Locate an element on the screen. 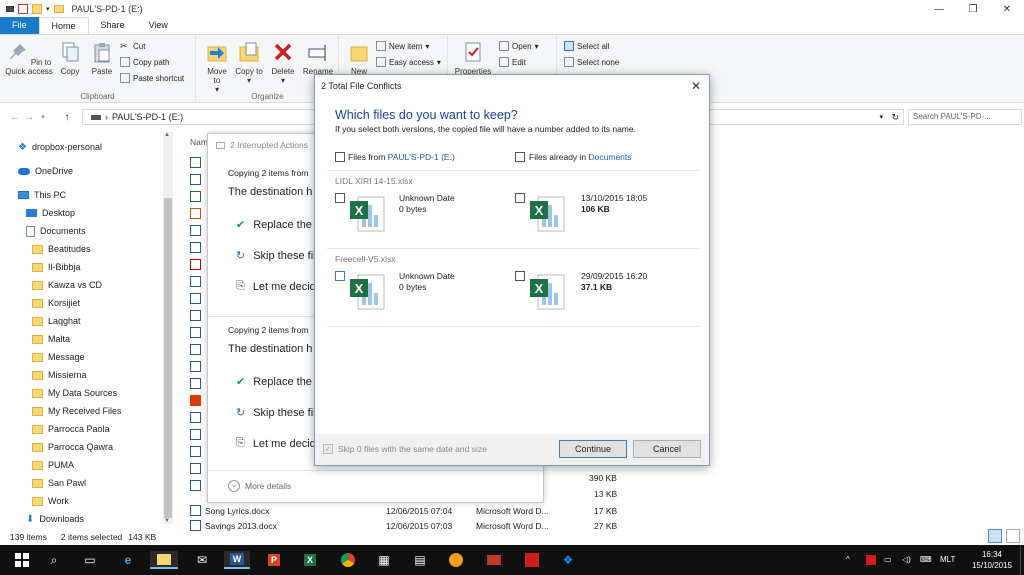  easy-access-button: Easy access ▾ is located at coordinates (408, 62).